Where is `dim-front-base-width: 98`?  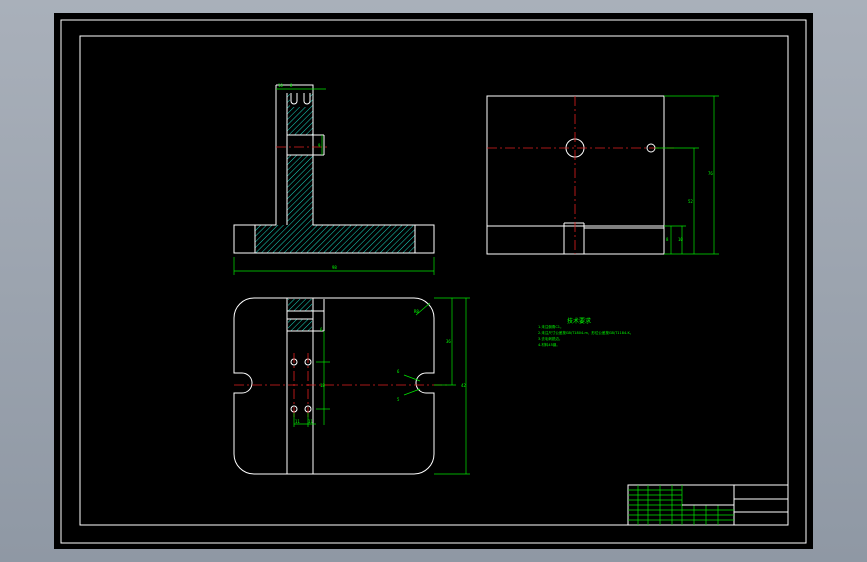 dim-front-base-width: 98 is located at coordinates (334, 267).